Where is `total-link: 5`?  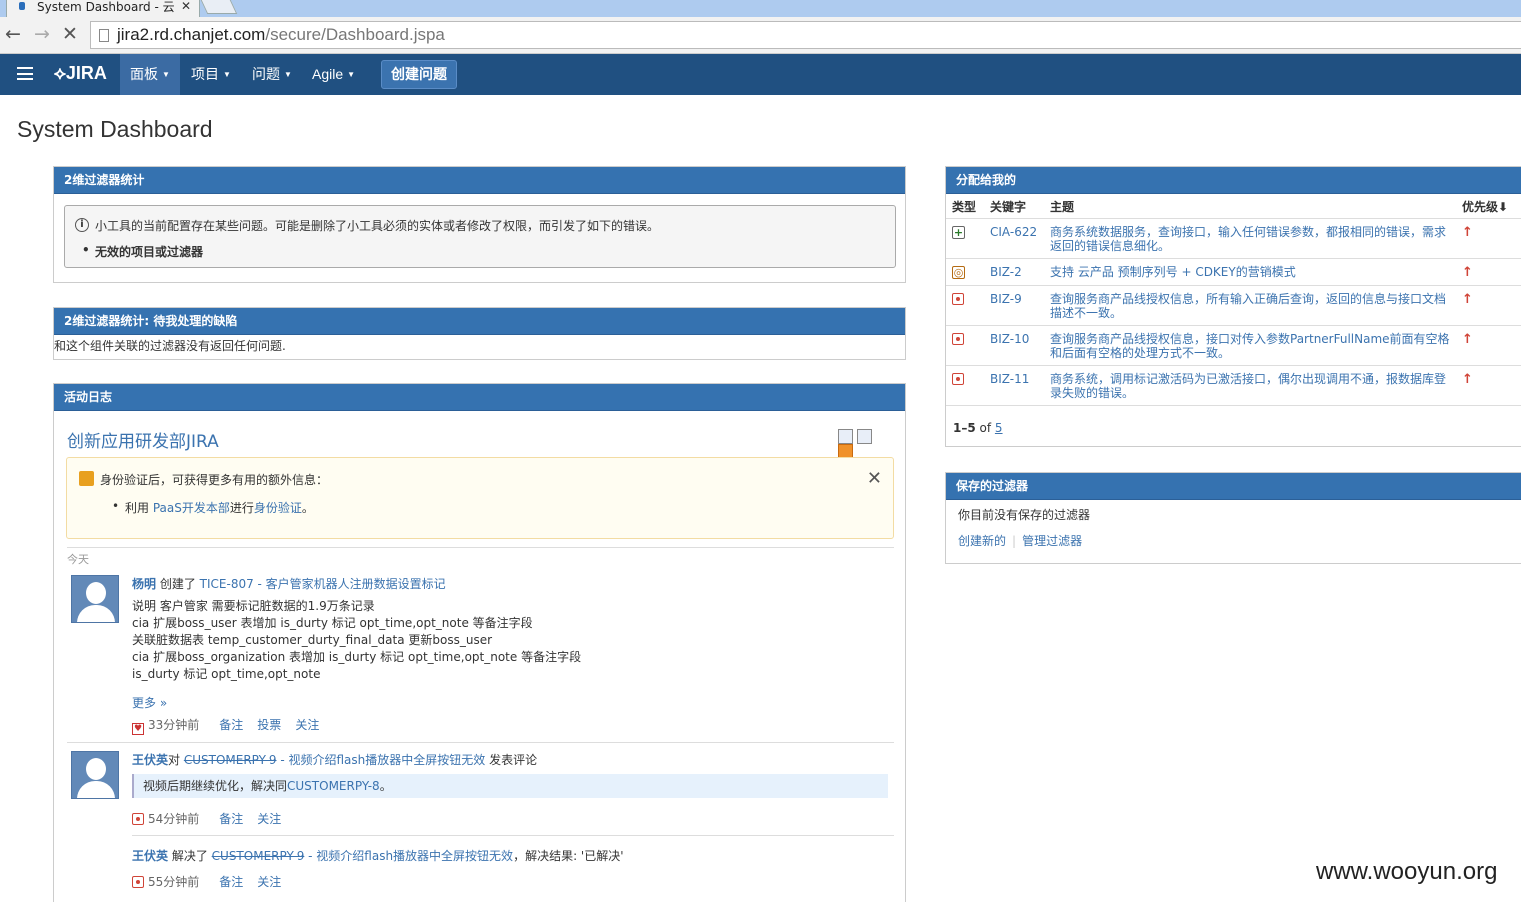 total-link: 5 is located at coordinates (999, 428).